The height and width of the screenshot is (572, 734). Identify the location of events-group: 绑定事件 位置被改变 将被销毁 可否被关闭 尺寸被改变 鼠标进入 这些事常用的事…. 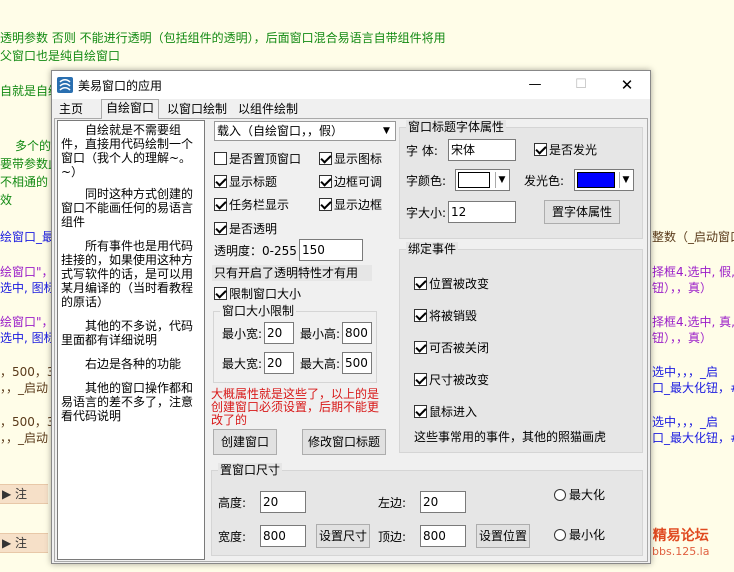
(521, 347).